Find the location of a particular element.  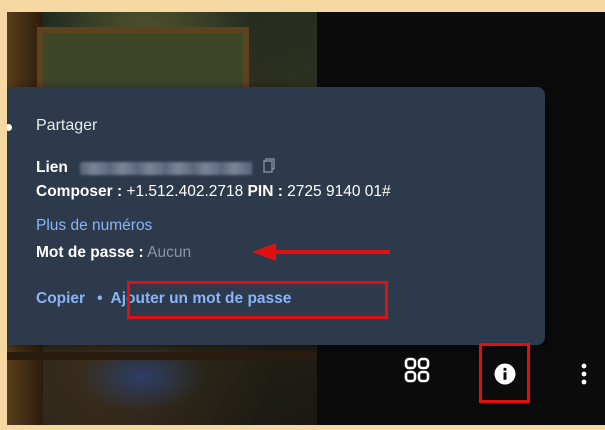

link-row: Lien is located at coordinates (155, 168).